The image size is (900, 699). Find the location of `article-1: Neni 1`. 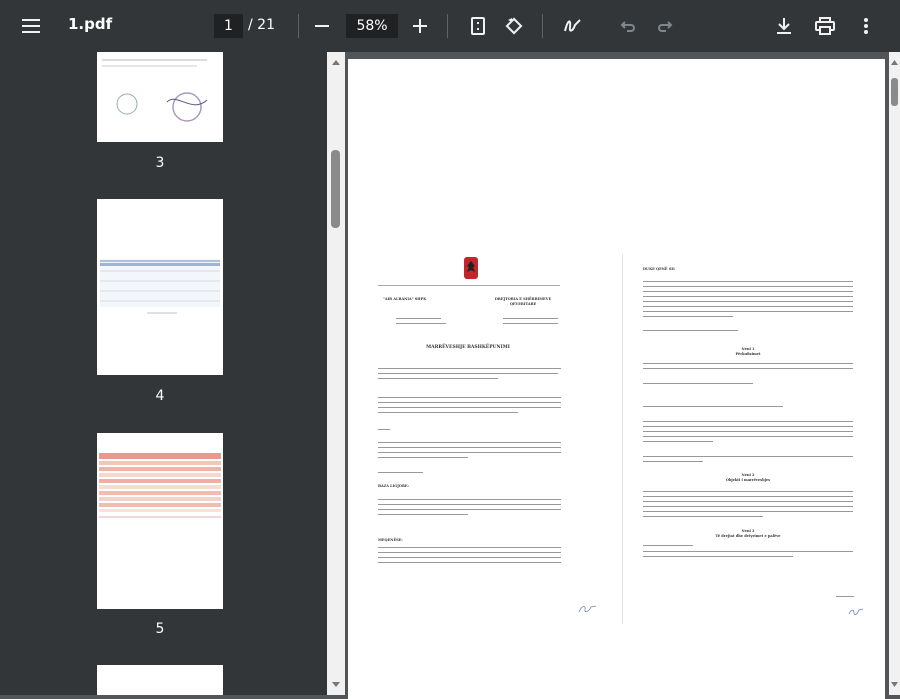

article-1: Neni 1 is located at coordinates (748, 349).